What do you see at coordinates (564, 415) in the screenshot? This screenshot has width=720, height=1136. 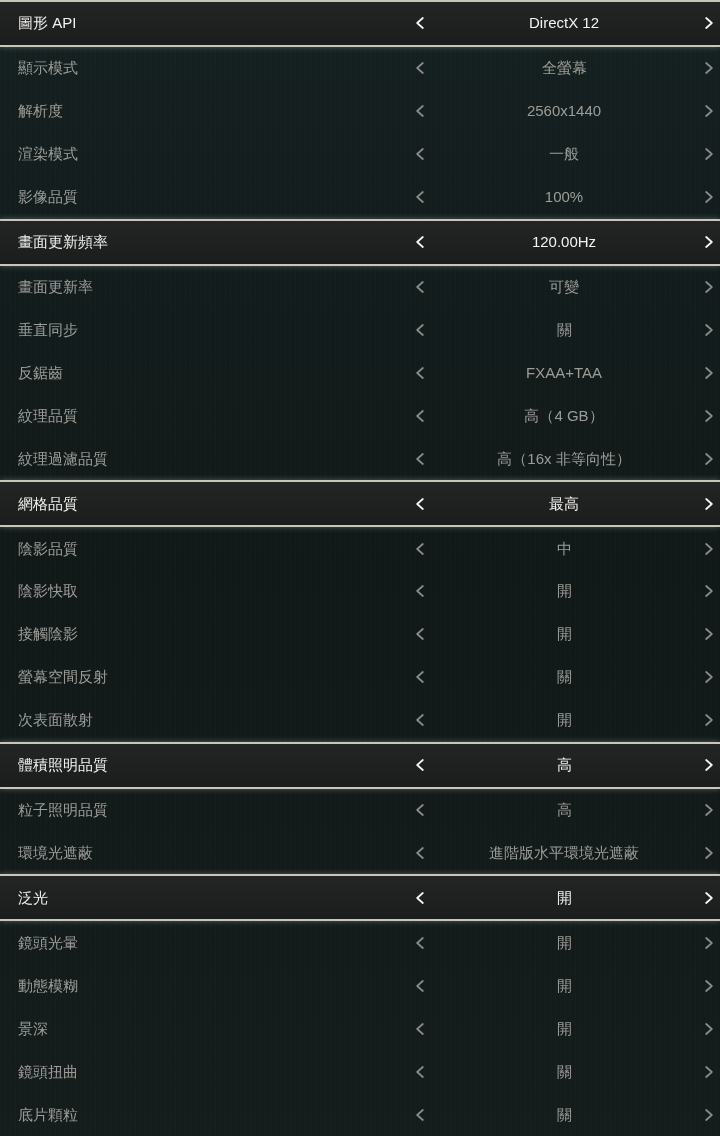 I see `setting-value: 高（4 GB）` at bounding box center [564, 415].